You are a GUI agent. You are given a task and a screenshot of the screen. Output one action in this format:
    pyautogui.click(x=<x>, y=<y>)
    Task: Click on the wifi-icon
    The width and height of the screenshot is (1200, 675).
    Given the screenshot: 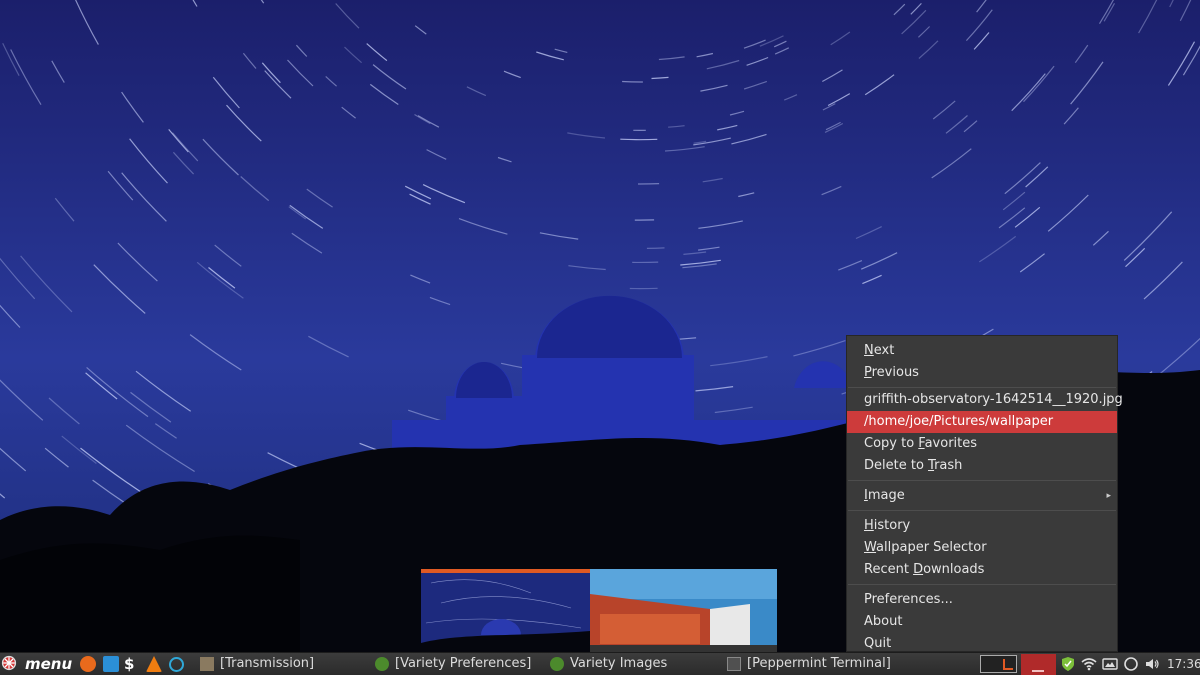 What is the action you would take?
    pyautogui.click(x=1089, y=664)
    